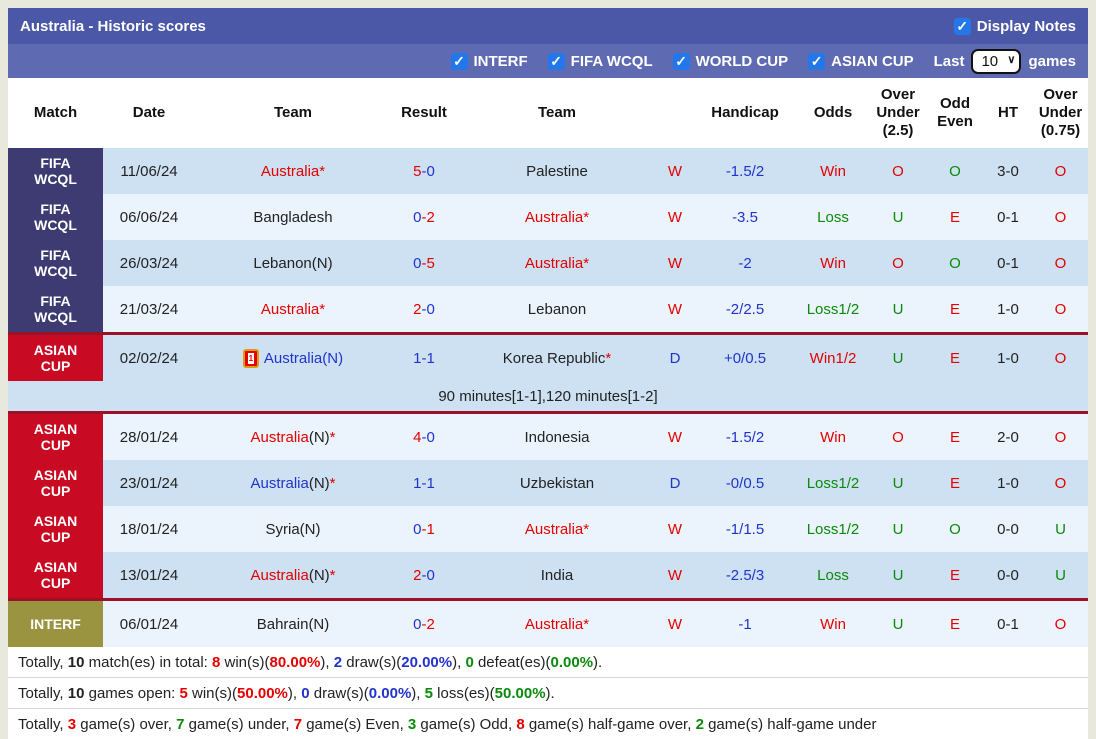 The width and height of the screenshot is (1096, 739). I want to click on result: 0 -2, so click(424, 624).